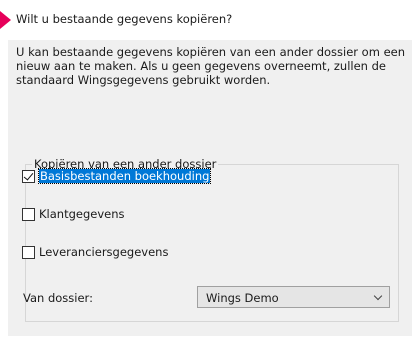 The width and height of the screenshot is (417, 345). I want to click on dossier-select-value: Wings Demo, so click(242, 298).